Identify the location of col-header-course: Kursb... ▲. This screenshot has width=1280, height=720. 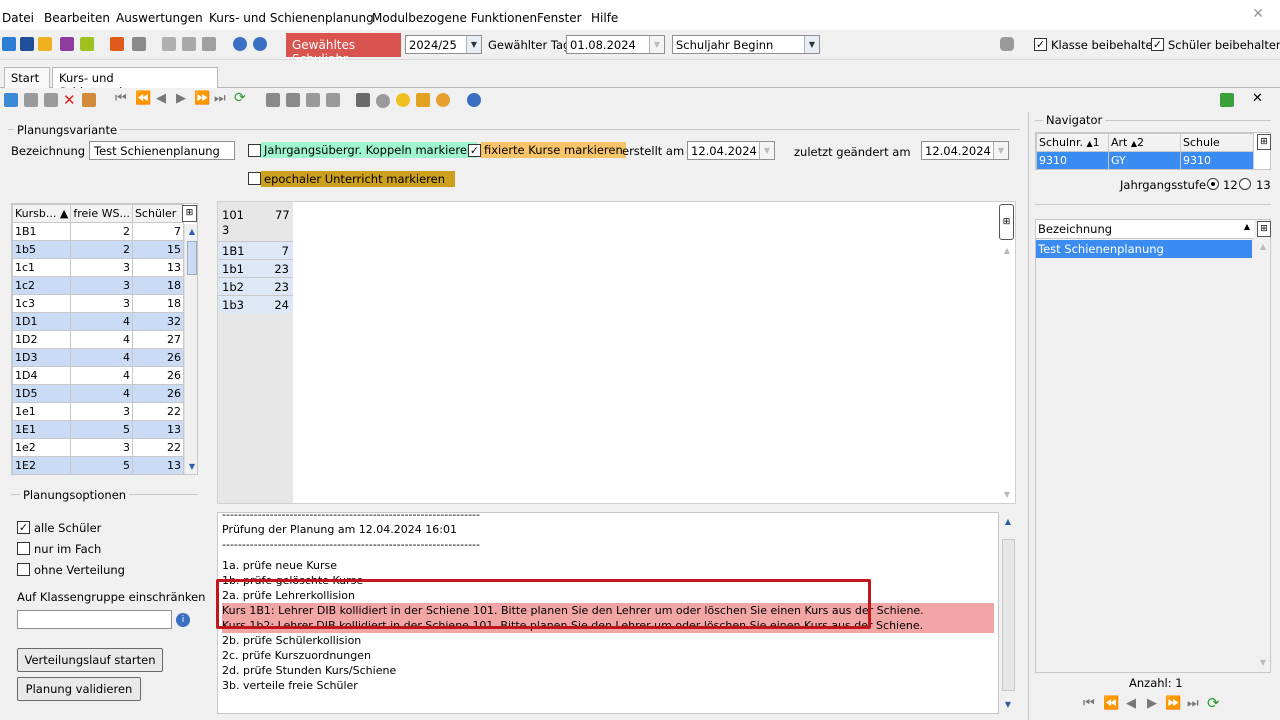
(42, 213).